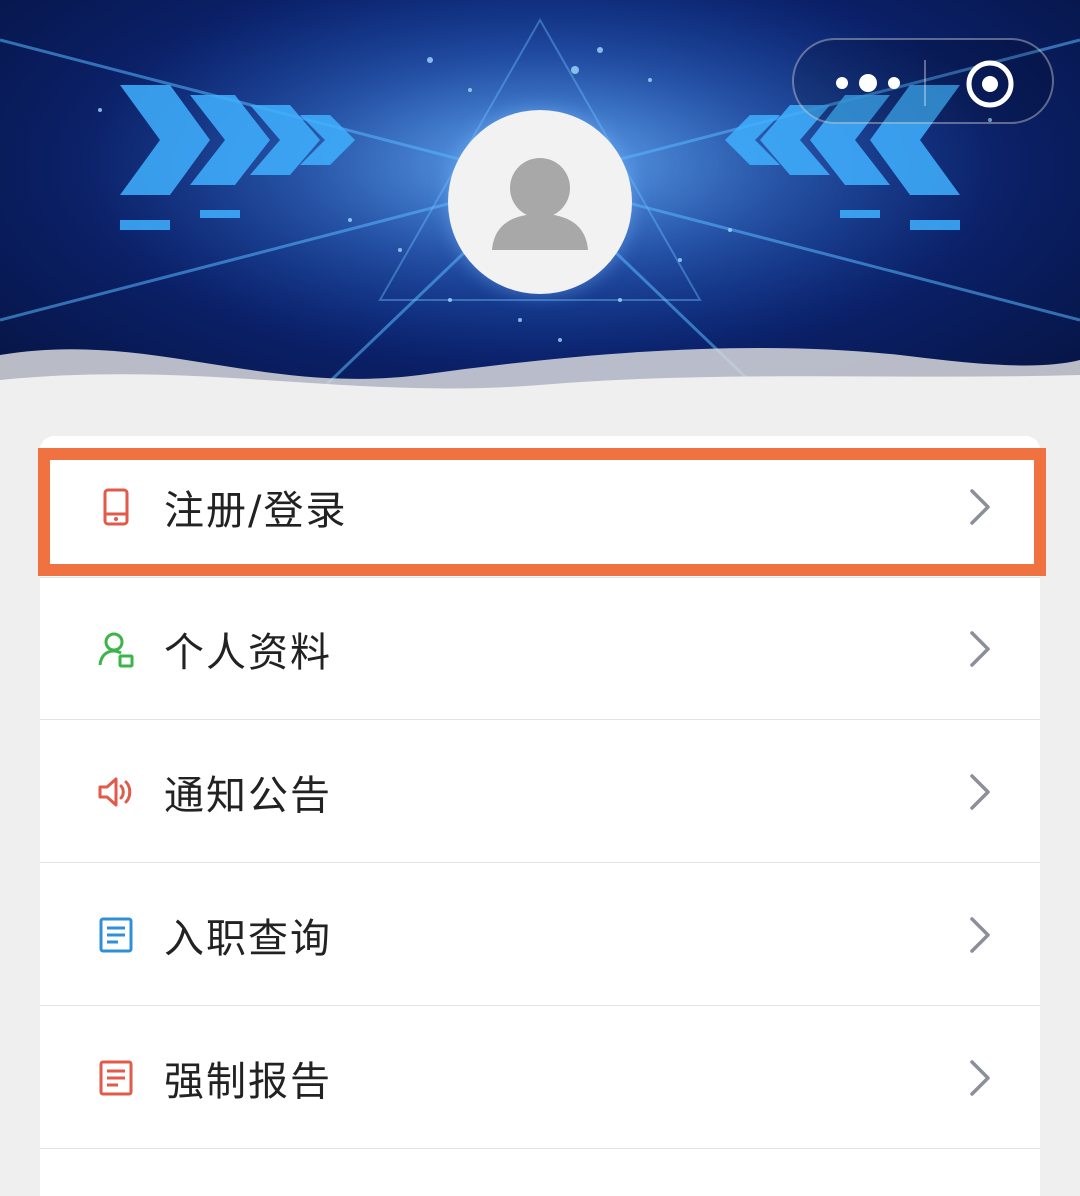 This screenshot has width=1080, height=1196. Describe the element at coordinates (874, 83) in the screenshot. I see `more-dots-icon` at that location.